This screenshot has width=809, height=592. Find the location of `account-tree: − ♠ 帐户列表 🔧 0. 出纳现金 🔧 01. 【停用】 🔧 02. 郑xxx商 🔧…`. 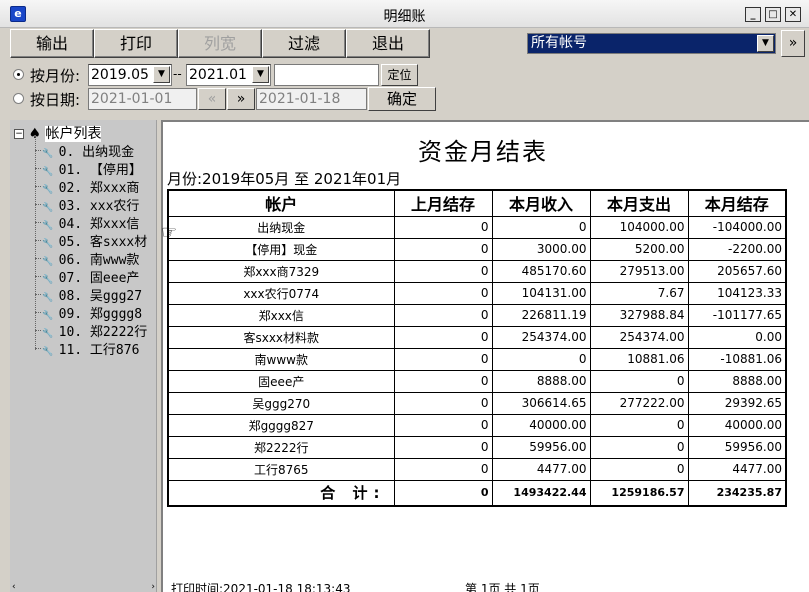

account-tree: − ♠ 帐户列表 🔧 0. 出纳现金 🔧 01. 【停用】 🔧 02. 郑xxx商 🔧… is located at coordinates (83, 356).